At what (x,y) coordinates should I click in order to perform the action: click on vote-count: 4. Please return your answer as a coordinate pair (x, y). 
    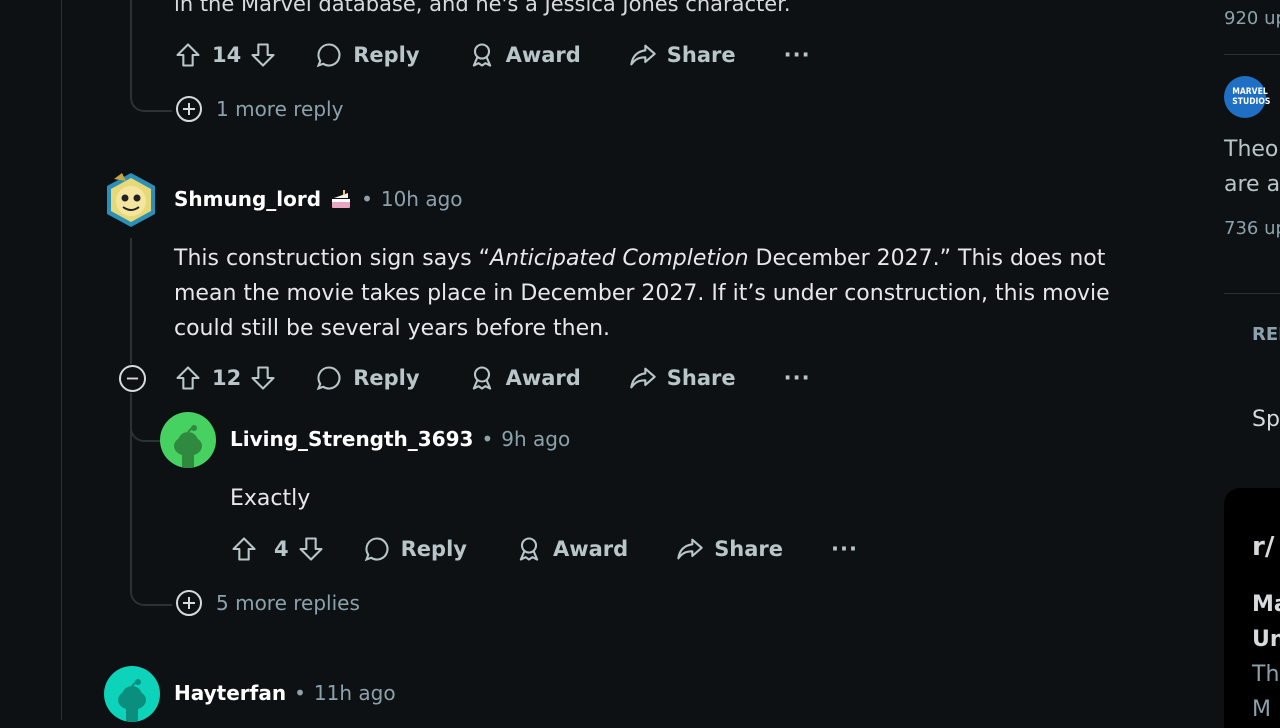
    Looking at the image, I should click on (281, 549).